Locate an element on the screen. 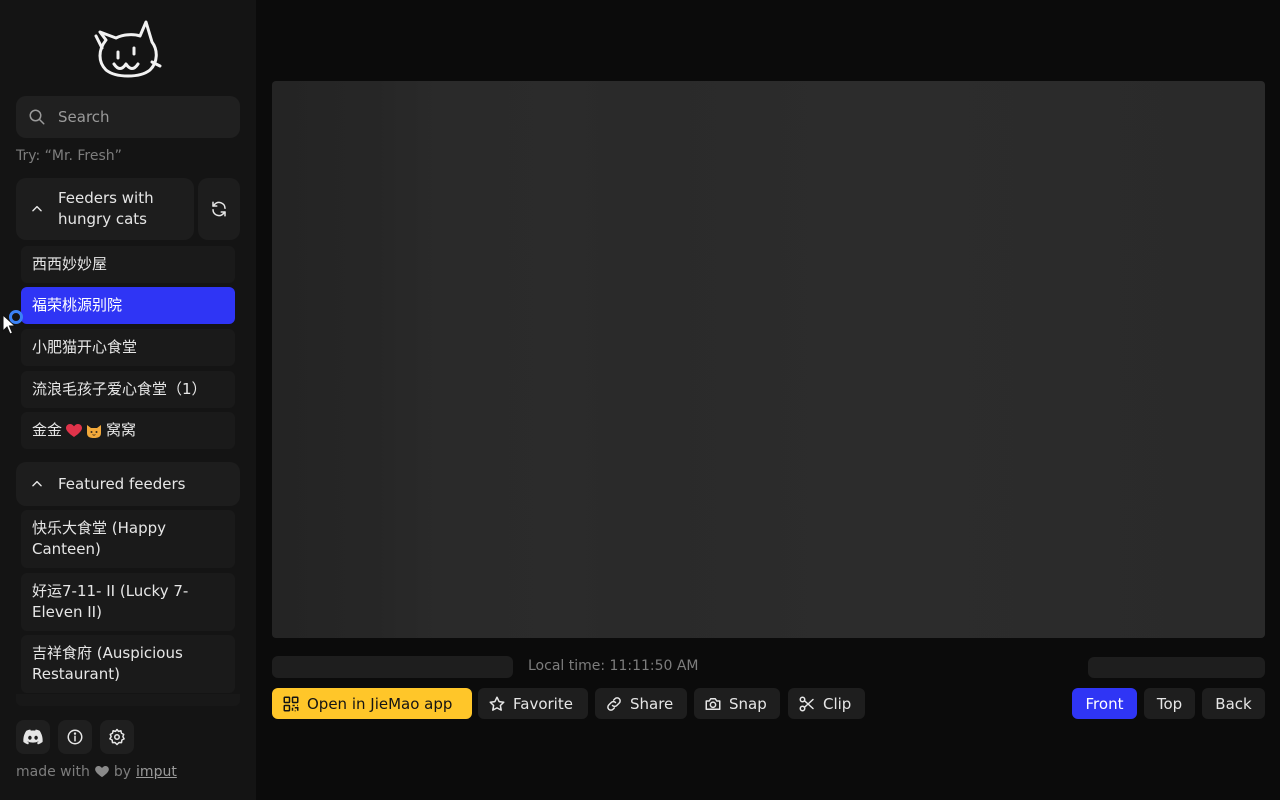 The height and width of the screenshot is (800, 1280). made-by-text: by is located at coordinates (122, 772).